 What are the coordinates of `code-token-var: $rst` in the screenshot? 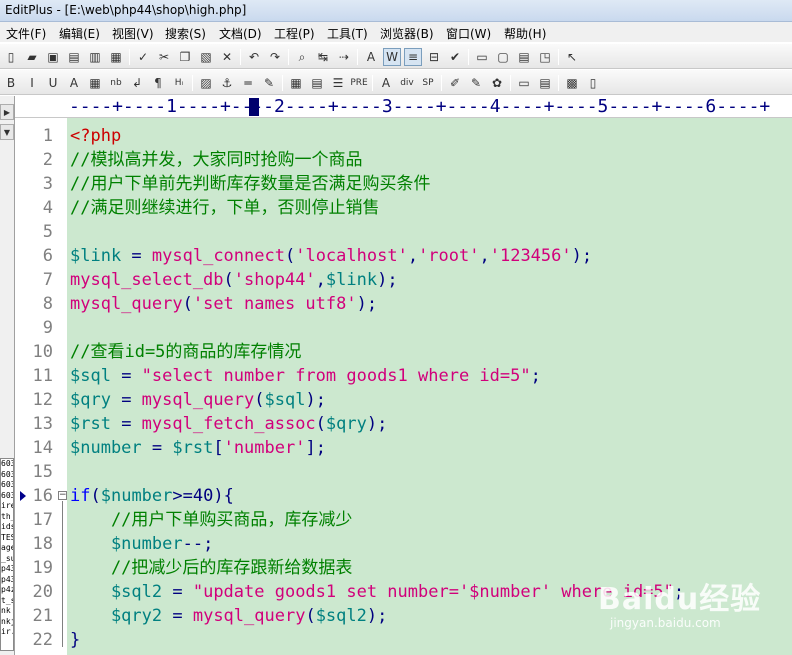 It's located at (193, 448).